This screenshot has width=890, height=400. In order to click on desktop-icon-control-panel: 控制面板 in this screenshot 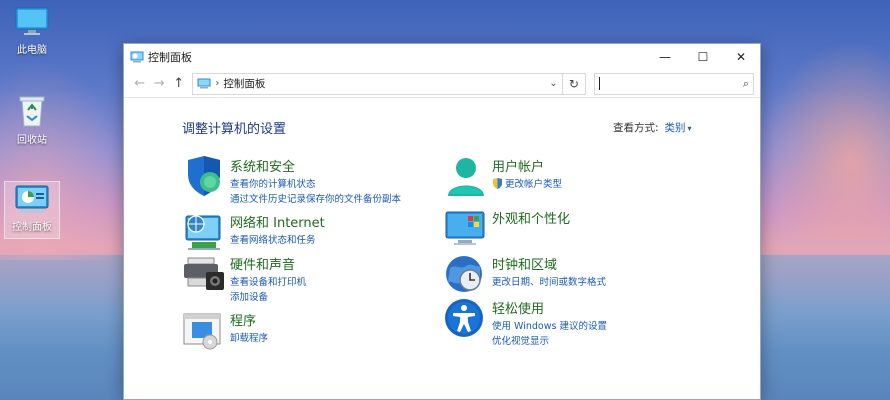, I will do `click(32, 210)`.